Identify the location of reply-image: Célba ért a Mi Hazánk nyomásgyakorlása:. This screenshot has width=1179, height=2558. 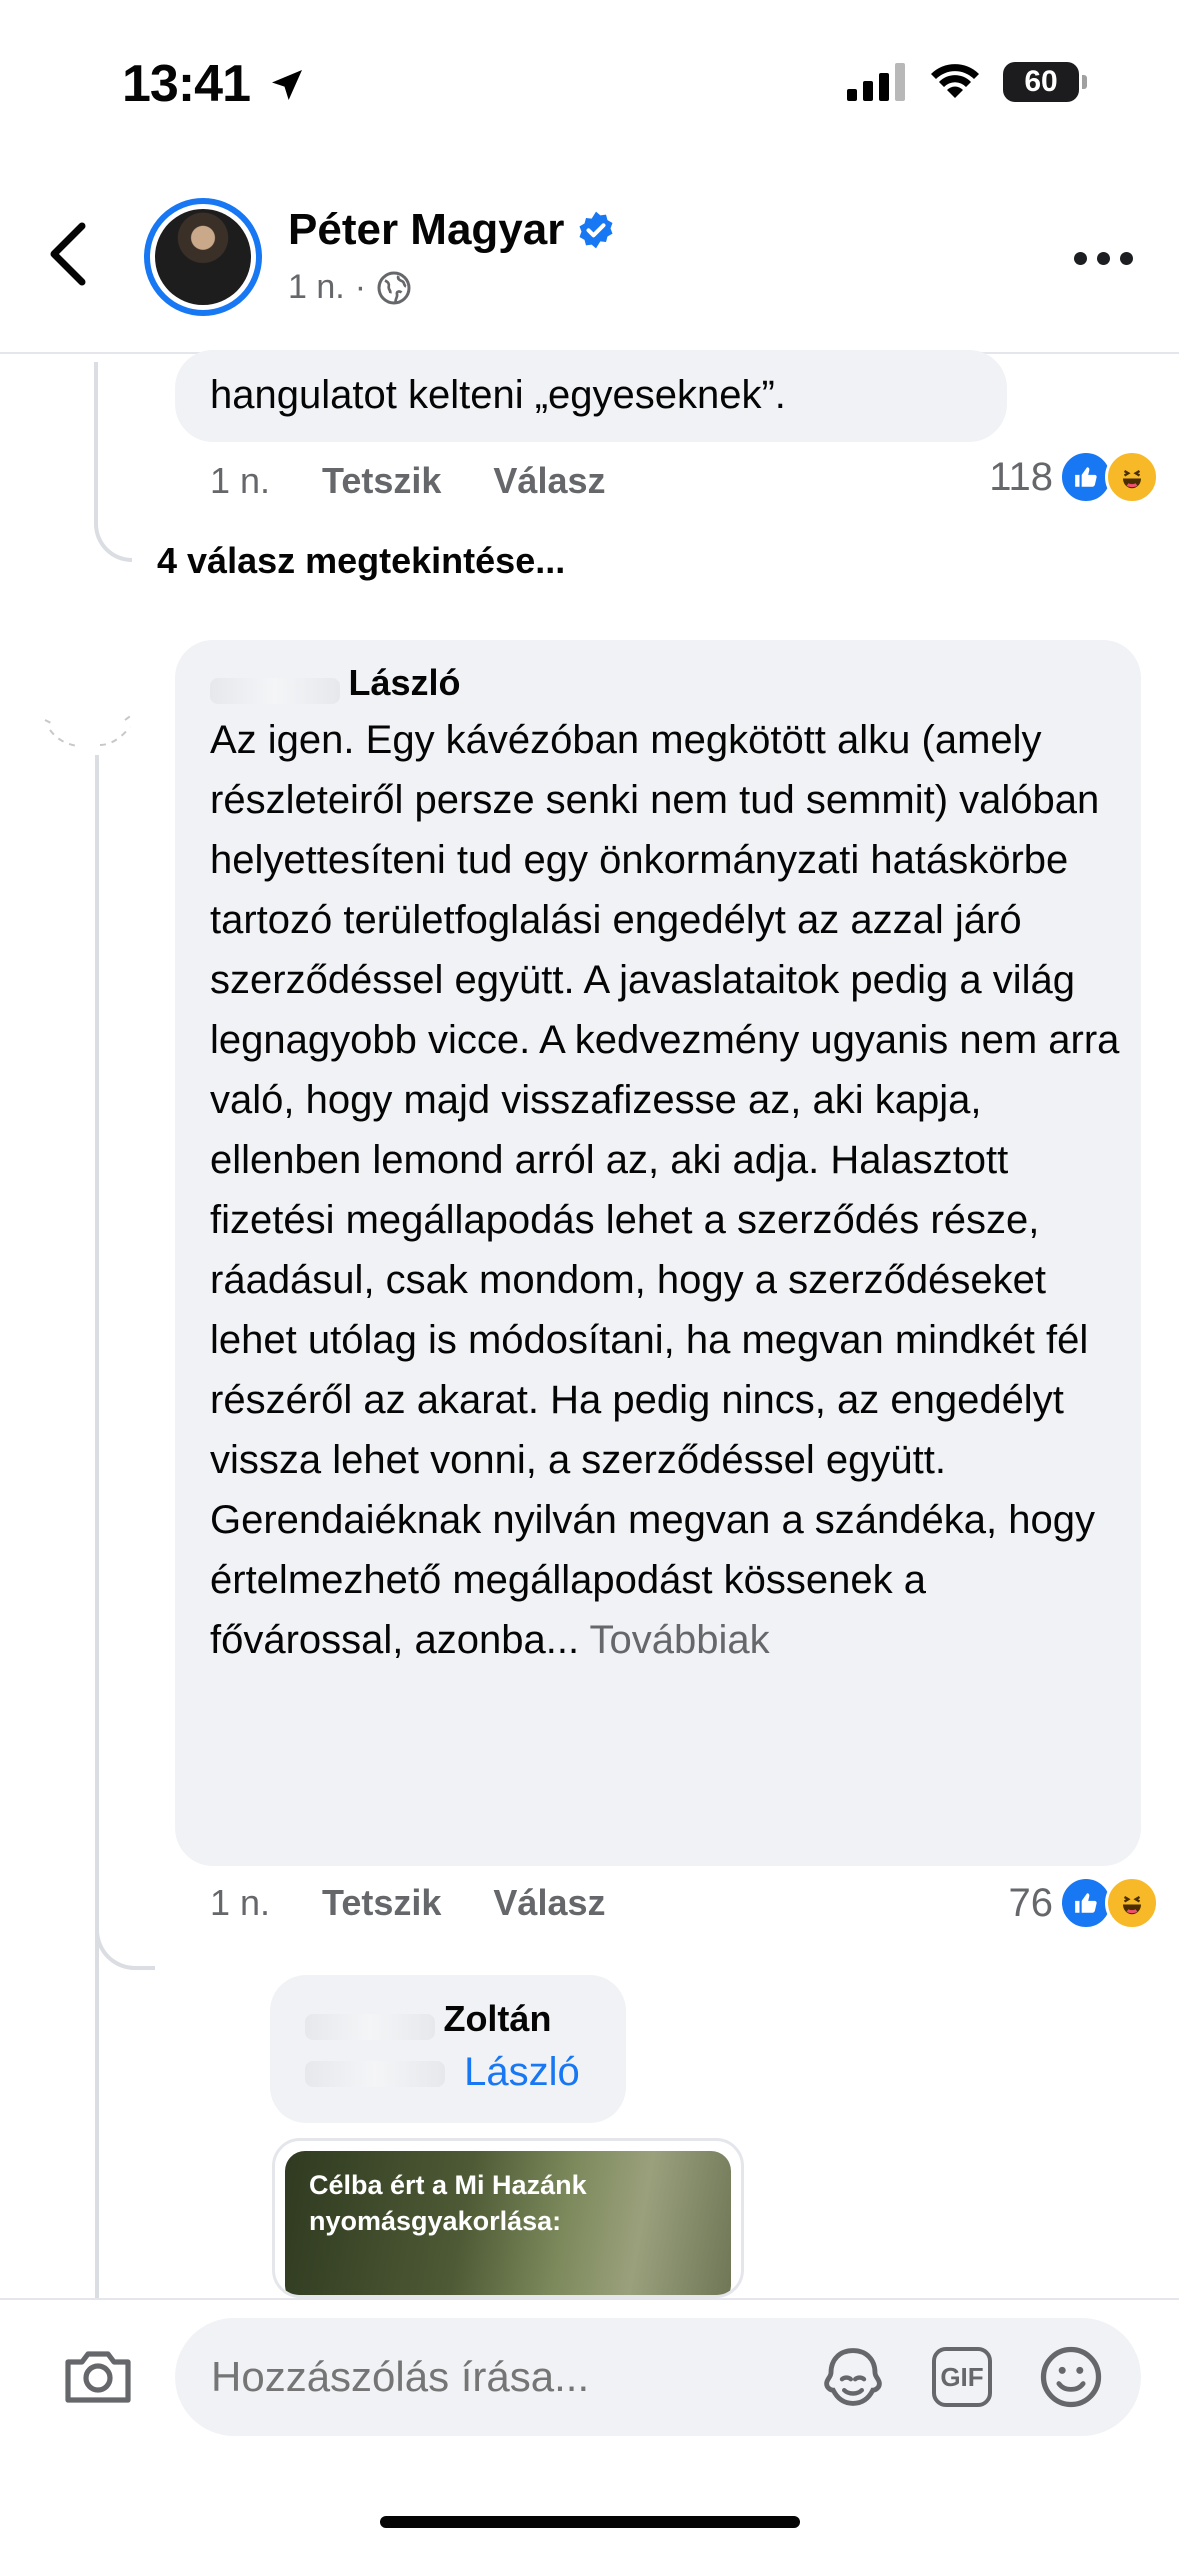
(508, 2218).